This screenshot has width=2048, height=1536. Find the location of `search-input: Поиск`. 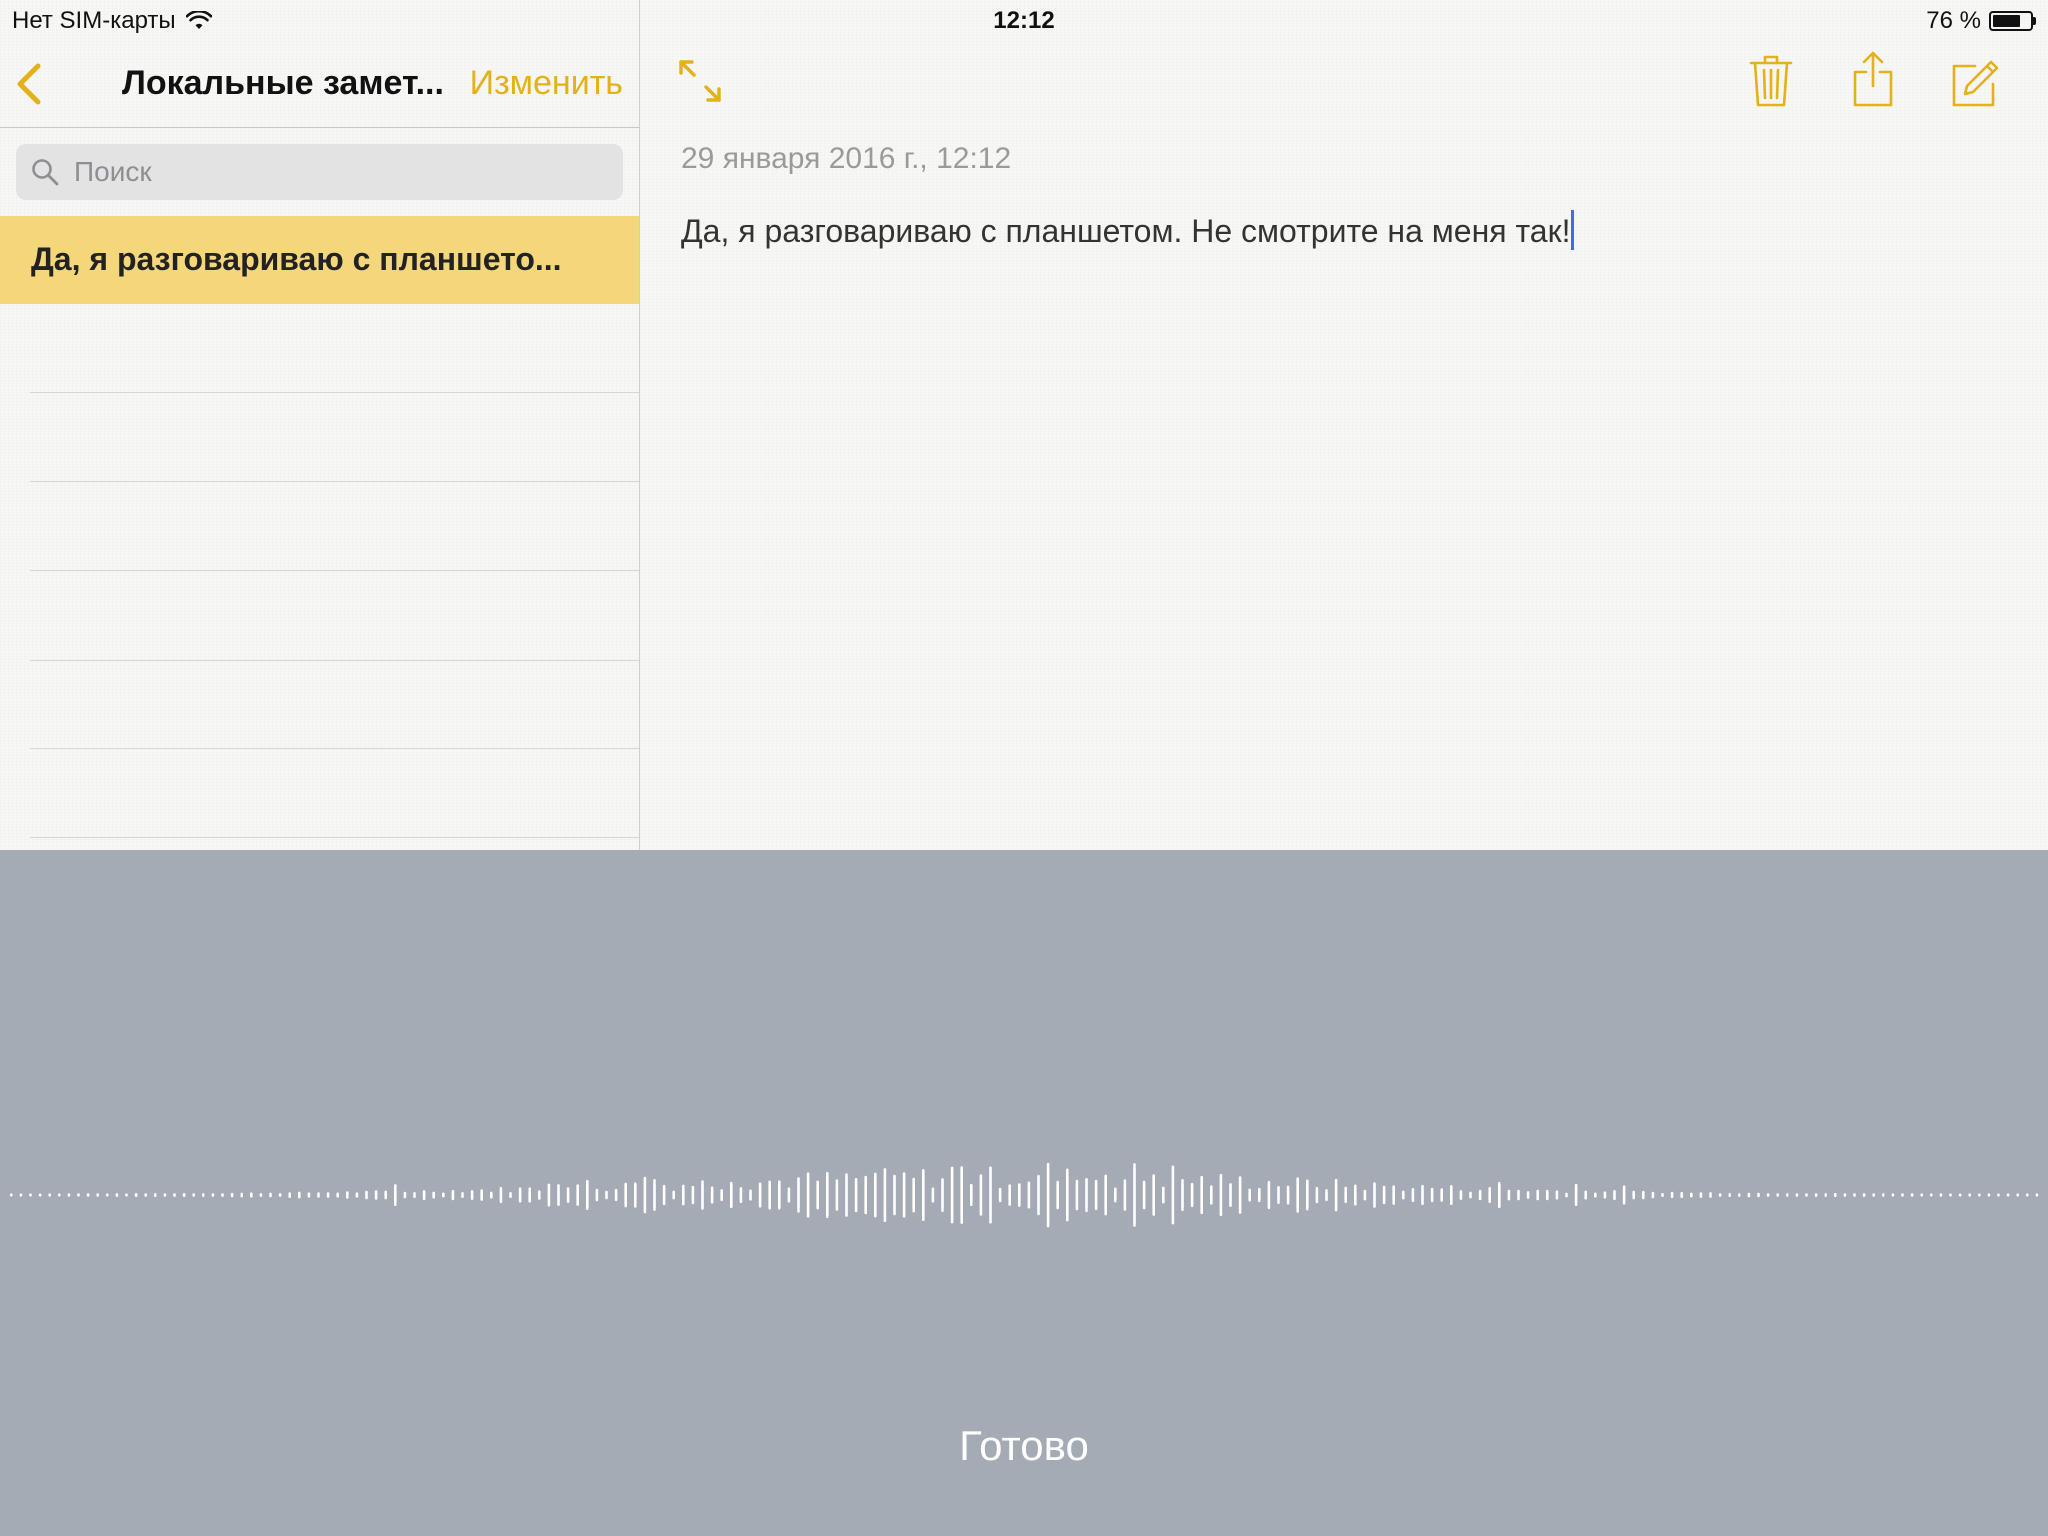

search-input: Поиск is located at coordinates (319, 172).